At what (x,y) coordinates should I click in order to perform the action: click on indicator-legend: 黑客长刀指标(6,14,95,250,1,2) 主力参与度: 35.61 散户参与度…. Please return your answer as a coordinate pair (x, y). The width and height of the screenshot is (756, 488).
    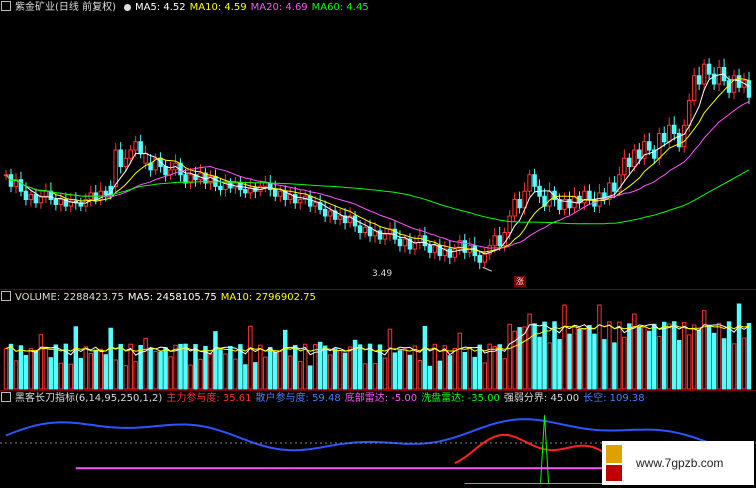
    Looking at the image, I should click on (326, 399).